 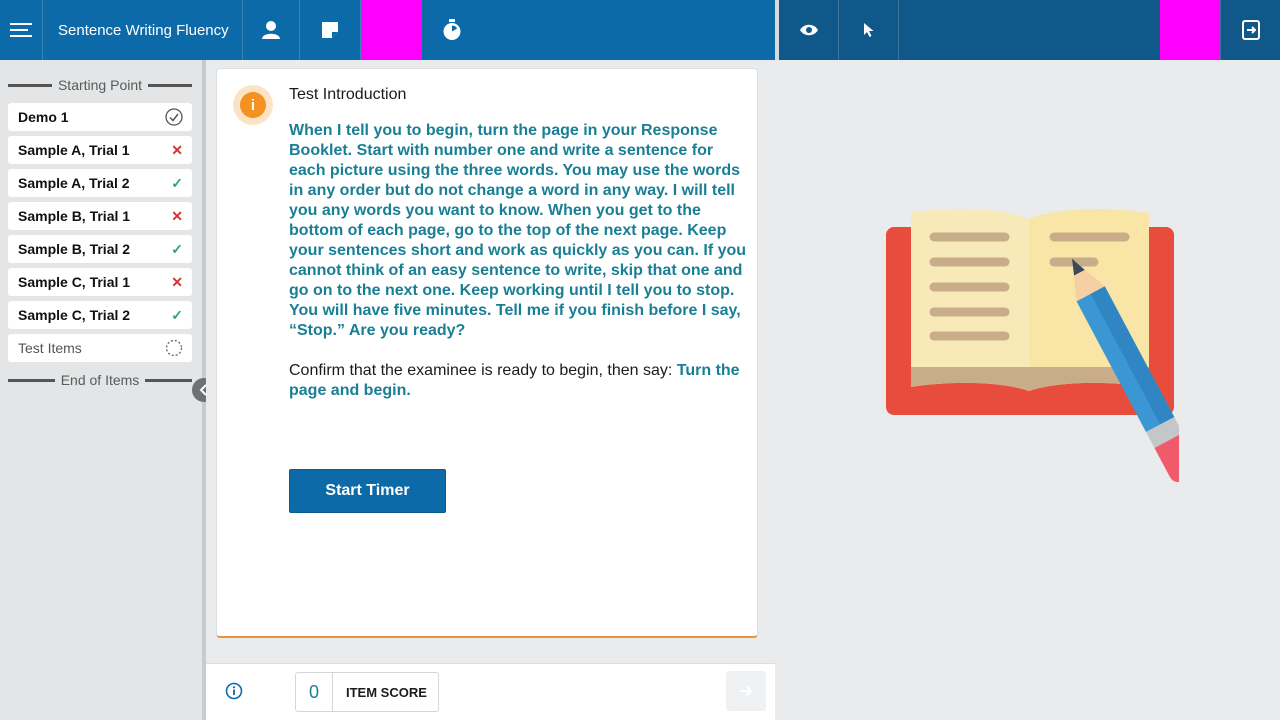 I want to click on cursor-icon, so click(x=868, y=30).